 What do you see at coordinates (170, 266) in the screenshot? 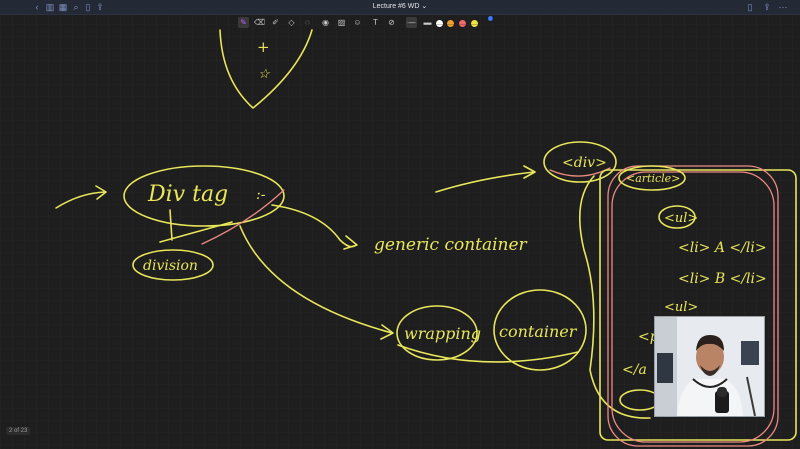
I see `division-label: division` at bounding box center [170, 266].